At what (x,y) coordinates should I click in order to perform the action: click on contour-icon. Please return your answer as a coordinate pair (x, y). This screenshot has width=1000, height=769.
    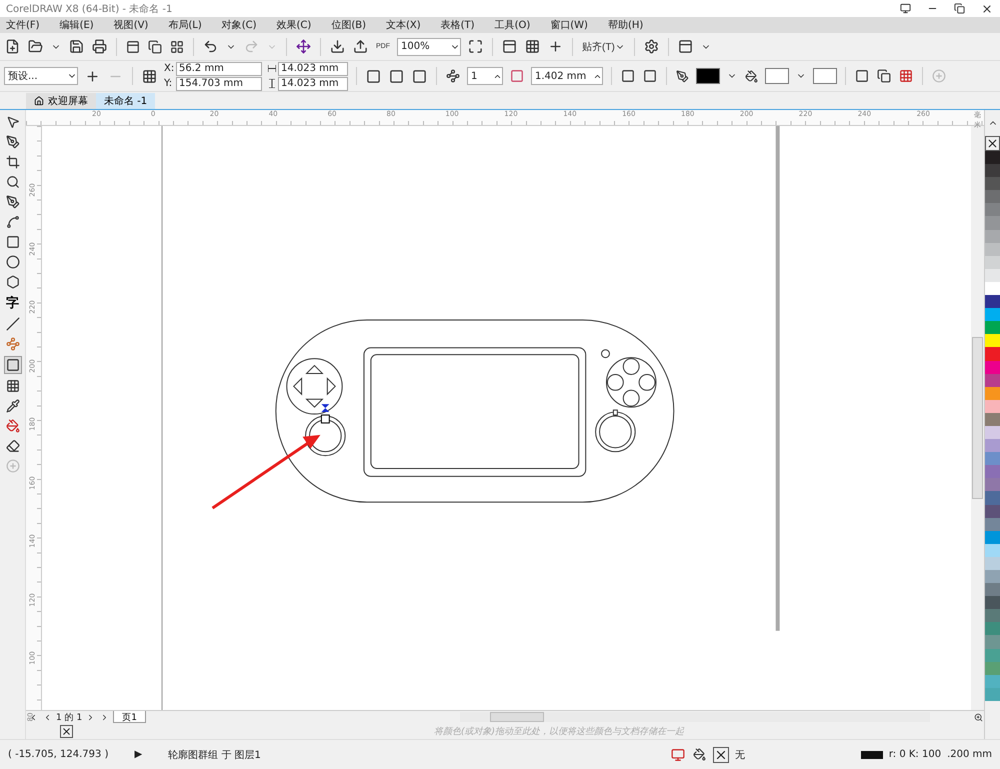
    Looking at the image, I should click on (13, 365).